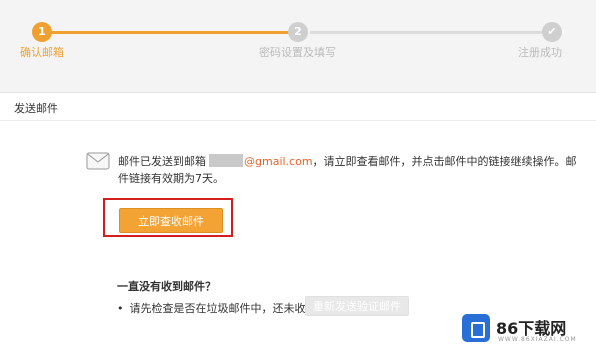  What do you see at coordinates (42, 52) in the screenshot?
I see `step-1-label: 确认邮箱` at bounding box center [42, 52].